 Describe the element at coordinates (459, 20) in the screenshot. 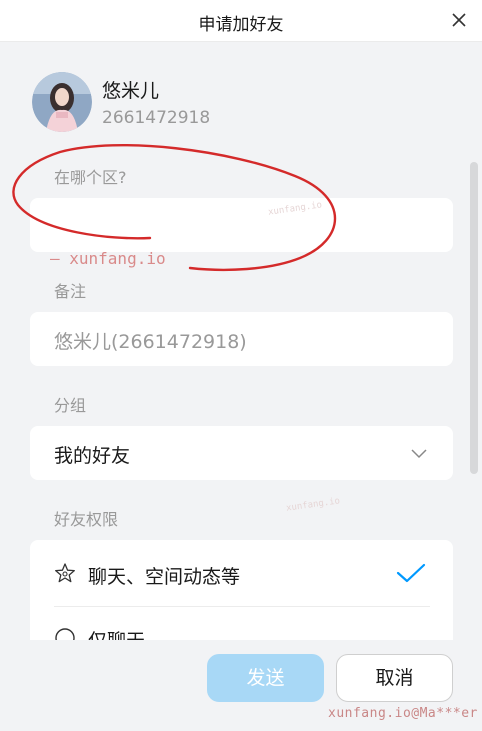

I see `close-icon` at that location.